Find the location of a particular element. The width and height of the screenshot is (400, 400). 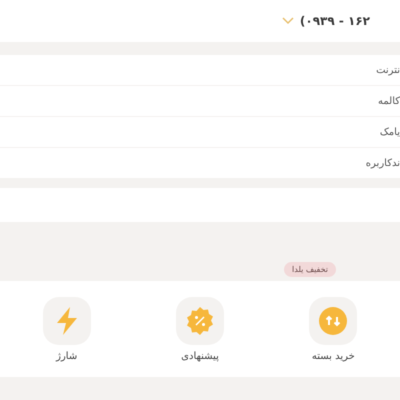

shortcut-button: خرید بسته is located at coordinates (333, 329).